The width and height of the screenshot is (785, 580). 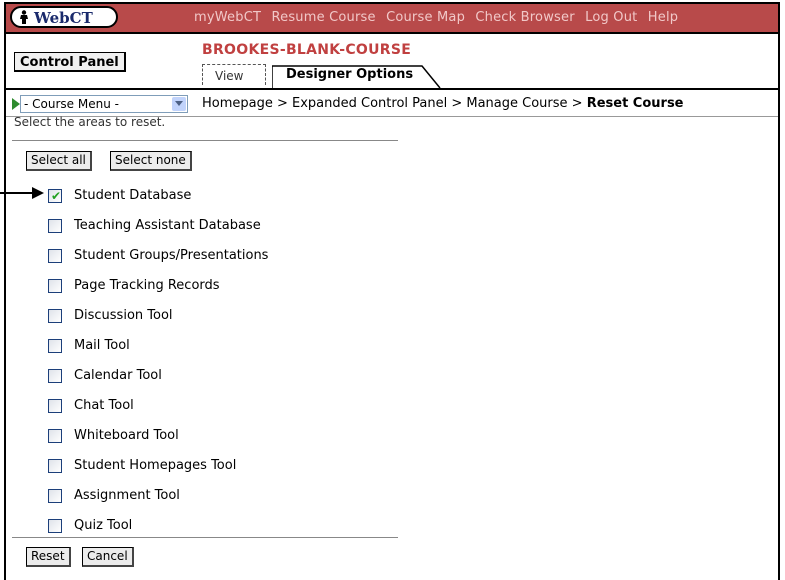 What do you see at coordinates (350, 74) in the screenshot?
I see `tab-designer-label: Designer Options` at bounding box center [350, 74].